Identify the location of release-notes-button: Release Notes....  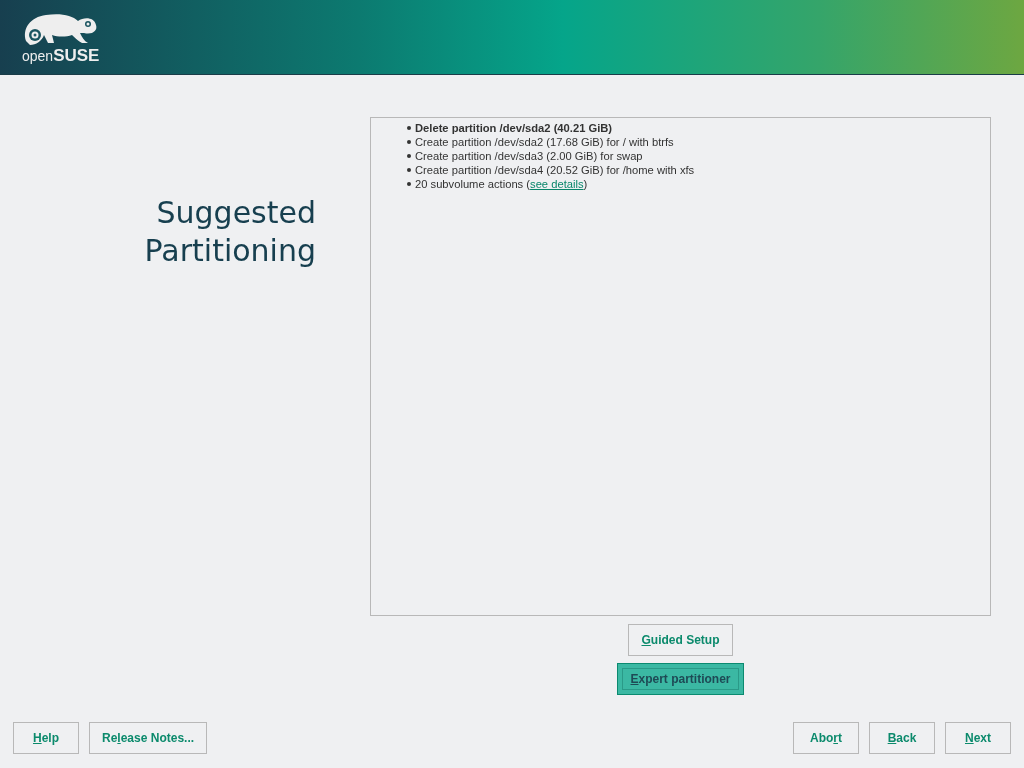
(148, 738).